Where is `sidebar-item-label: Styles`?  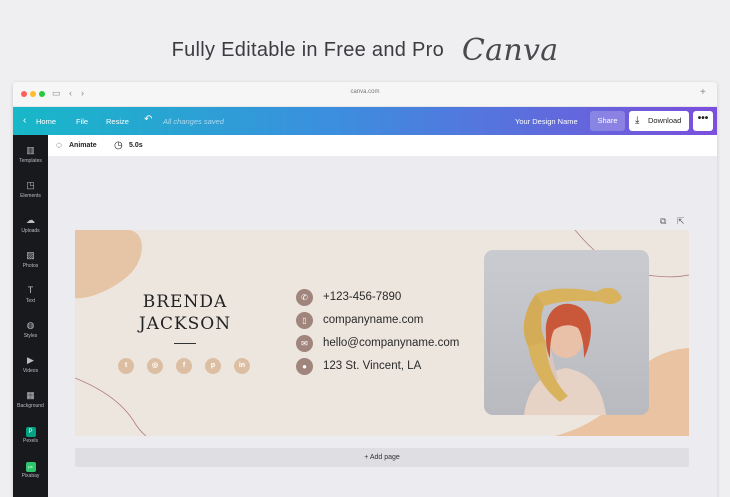
sidebar-item-label: Styles is located at coordinates (30, 336).